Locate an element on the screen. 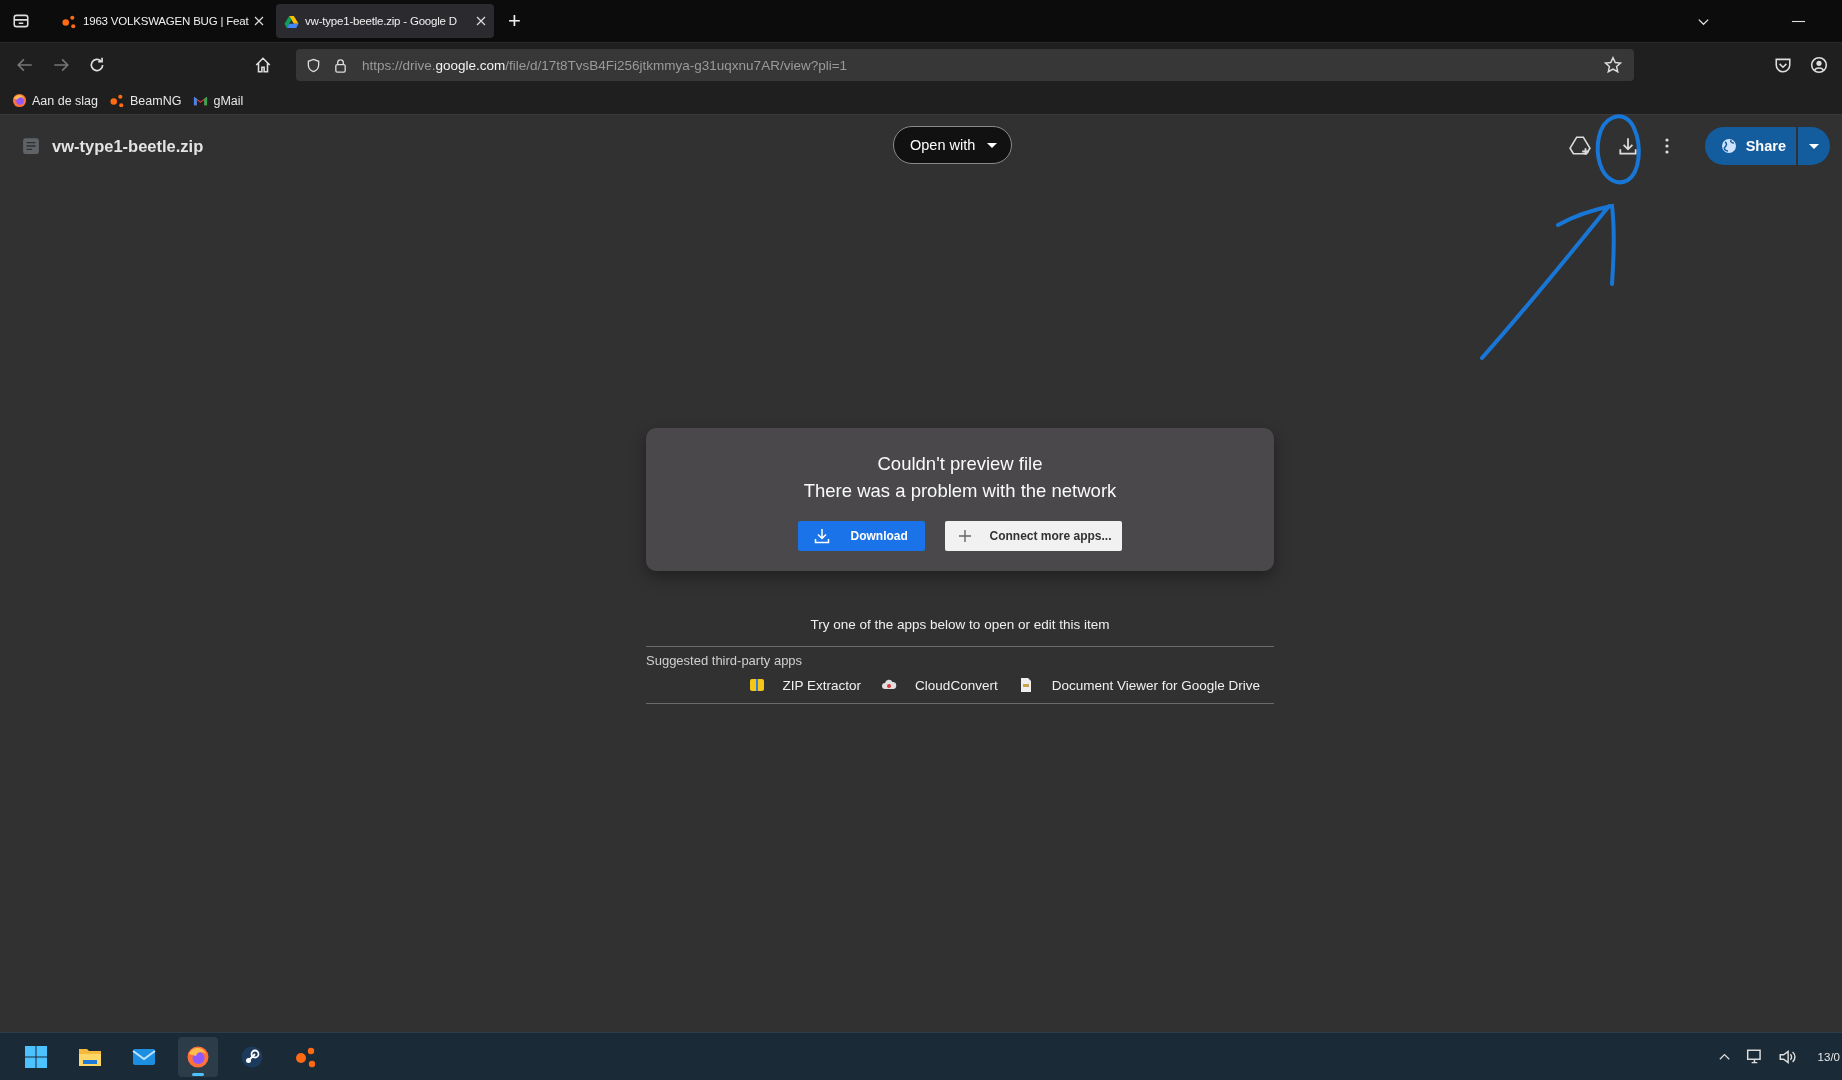  speaker-icon is located at coordinates (1786, 1056).